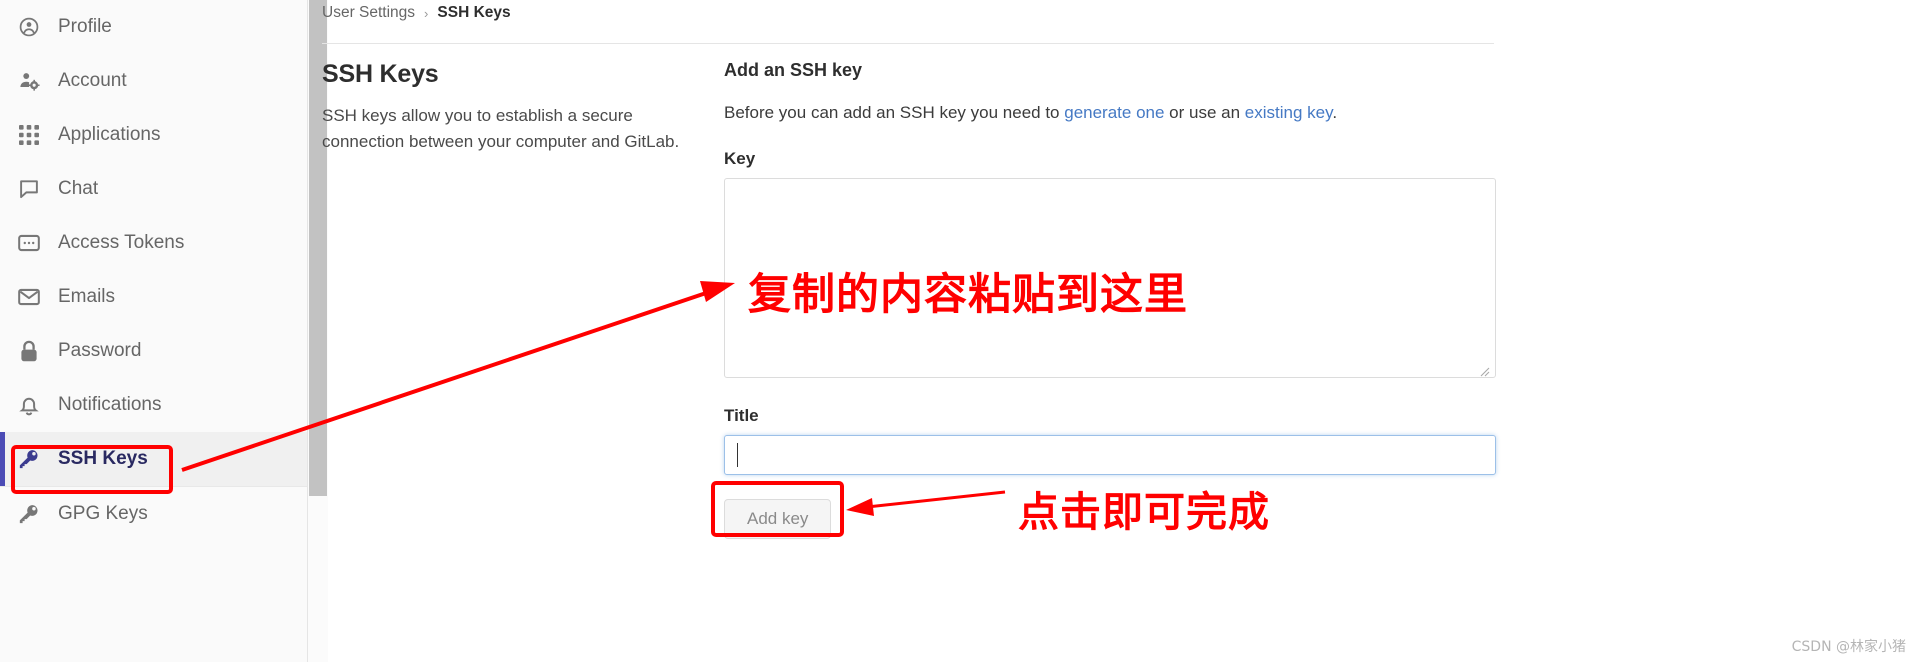 The height and width of the screenshot is (662, 1920). Describe the element at coordinates (908, 43) in the screenshot. I see `breadcrumb-divider` at that location.